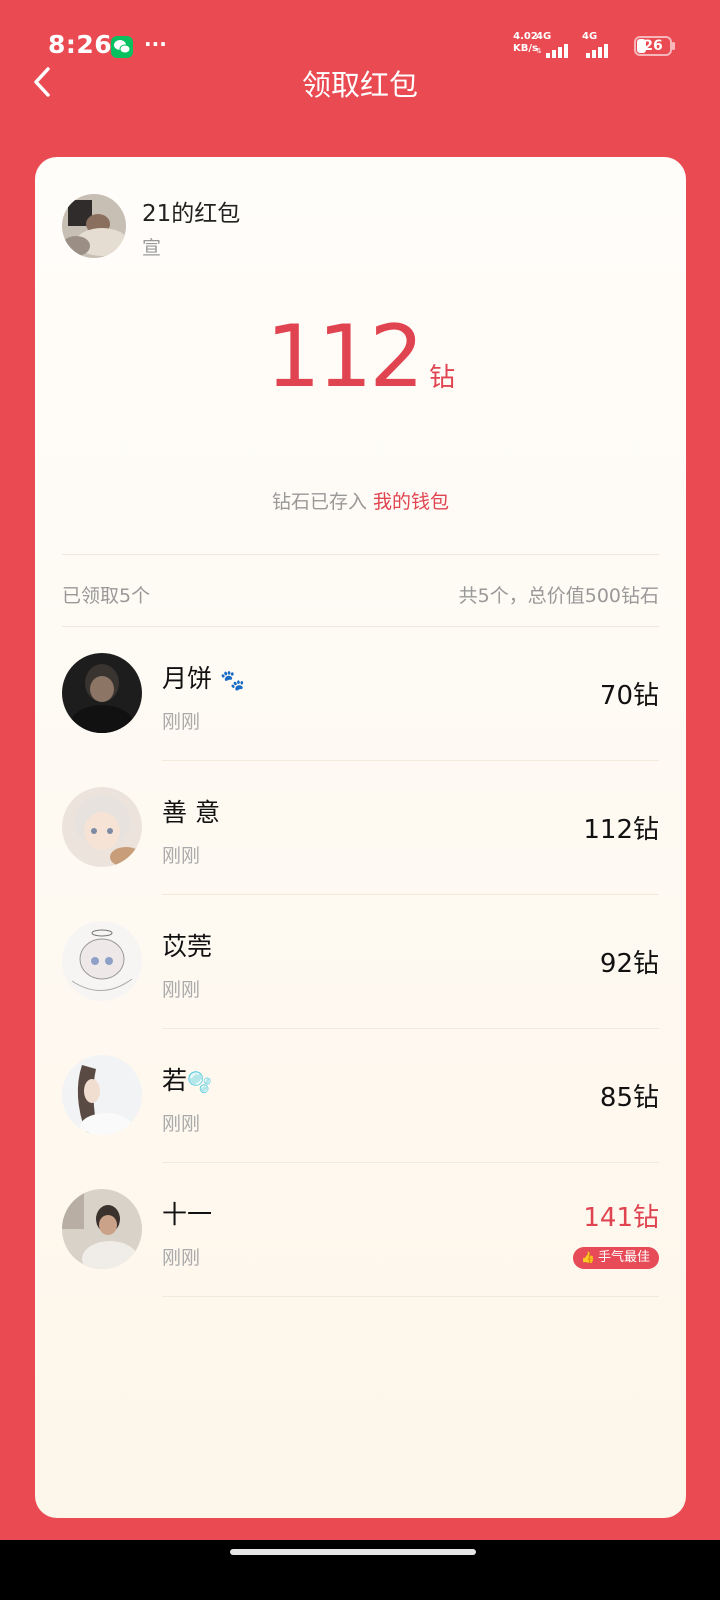 This screenshot has height=1600, width=720. What do you see at coordinates (590, 36) in the screenshot?
I see `signal-2-label: 4G` at bounding box center [590, 36].